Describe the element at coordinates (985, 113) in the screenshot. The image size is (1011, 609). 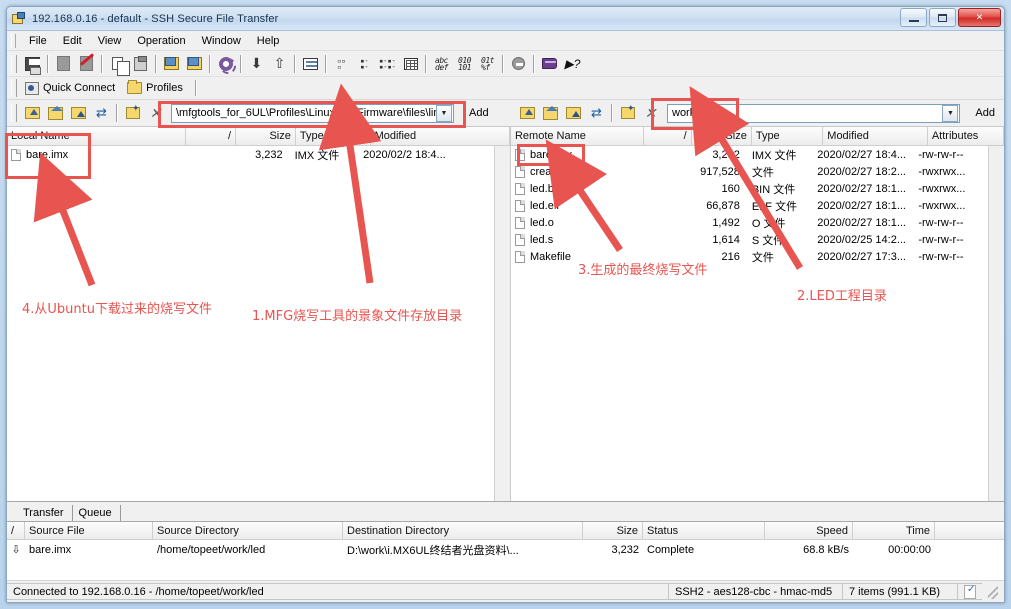
I see `remote-add-button: Add` at that location.